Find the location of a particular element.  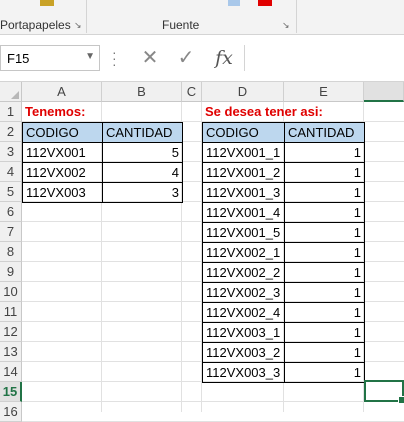

right-table-cell: 112VX002_1 is located at coordinates (243, 252).